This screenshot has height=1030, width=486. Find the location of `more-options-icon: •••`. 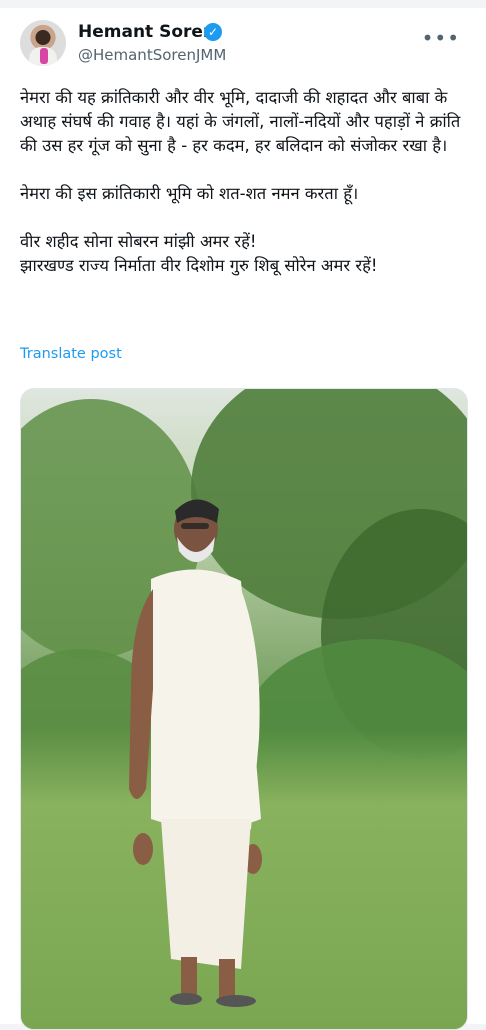

more-options-icon: ••• is located at coordinates (441, 38).